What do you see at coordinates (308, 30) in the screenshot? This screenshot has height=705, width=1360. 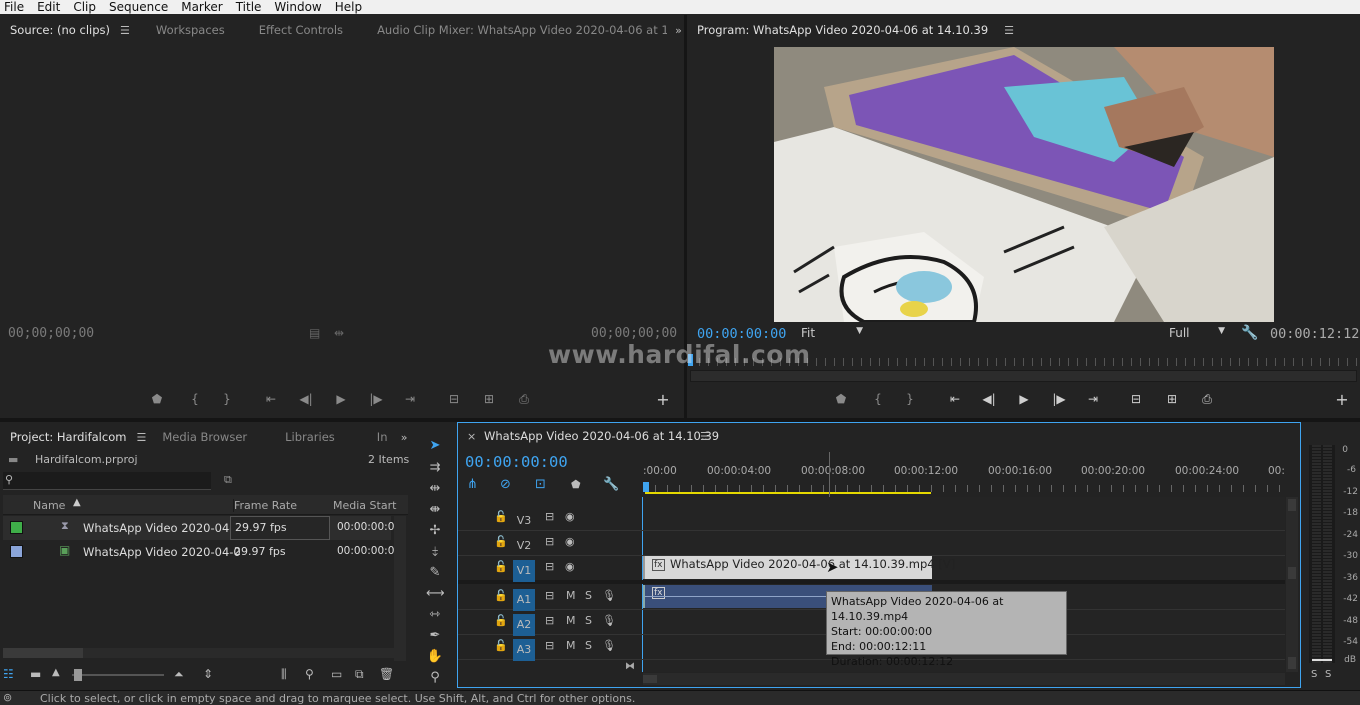 I see `tab-effect-controls: Effect Controls` at bounding box center [308, 30].